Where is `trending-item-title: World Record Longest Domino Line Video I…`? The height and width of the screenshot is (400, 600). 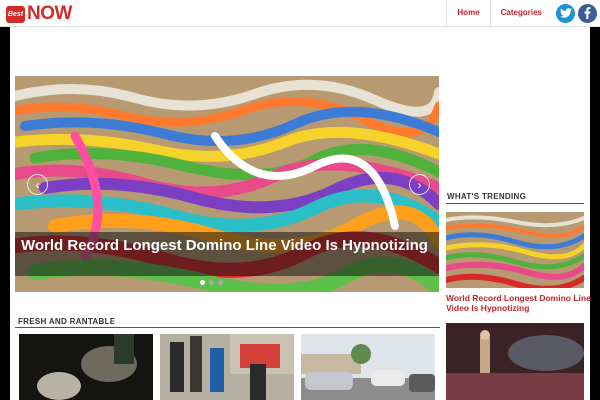
trending-item-title: World Record Longest Domino Line Video I… is located at coordinates (523, 303).